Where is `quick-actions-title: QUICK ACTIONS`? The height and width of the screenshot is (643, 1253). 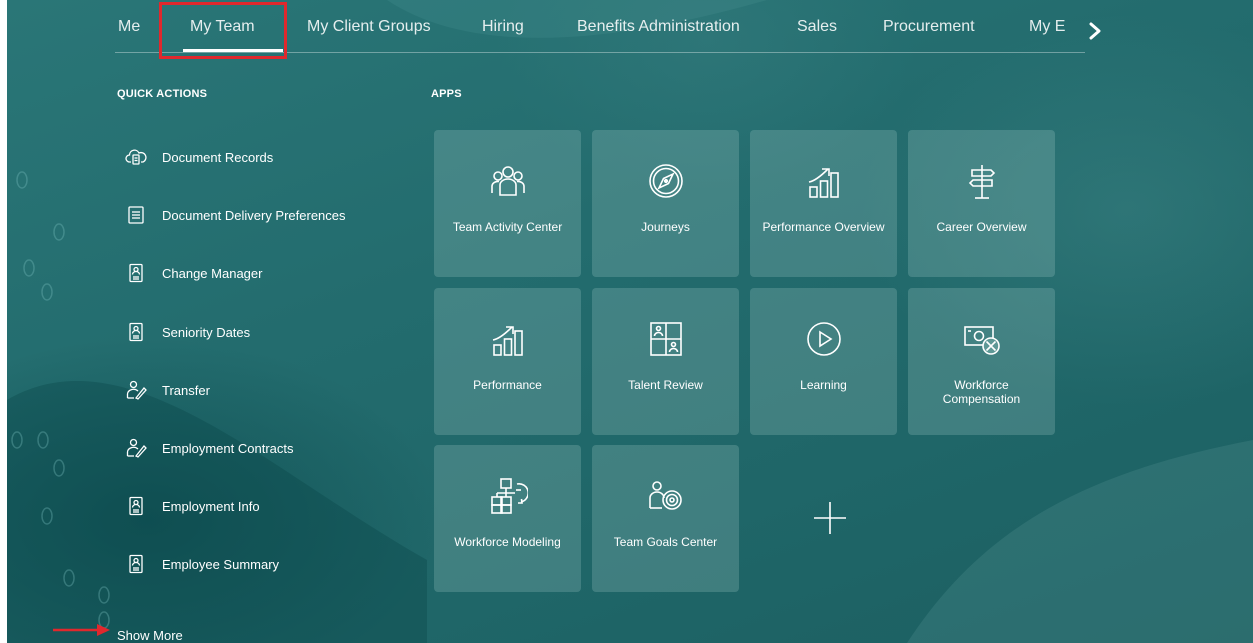 quick-actions-title: QUICK ACTIONS is located at coordinates (162, 94).